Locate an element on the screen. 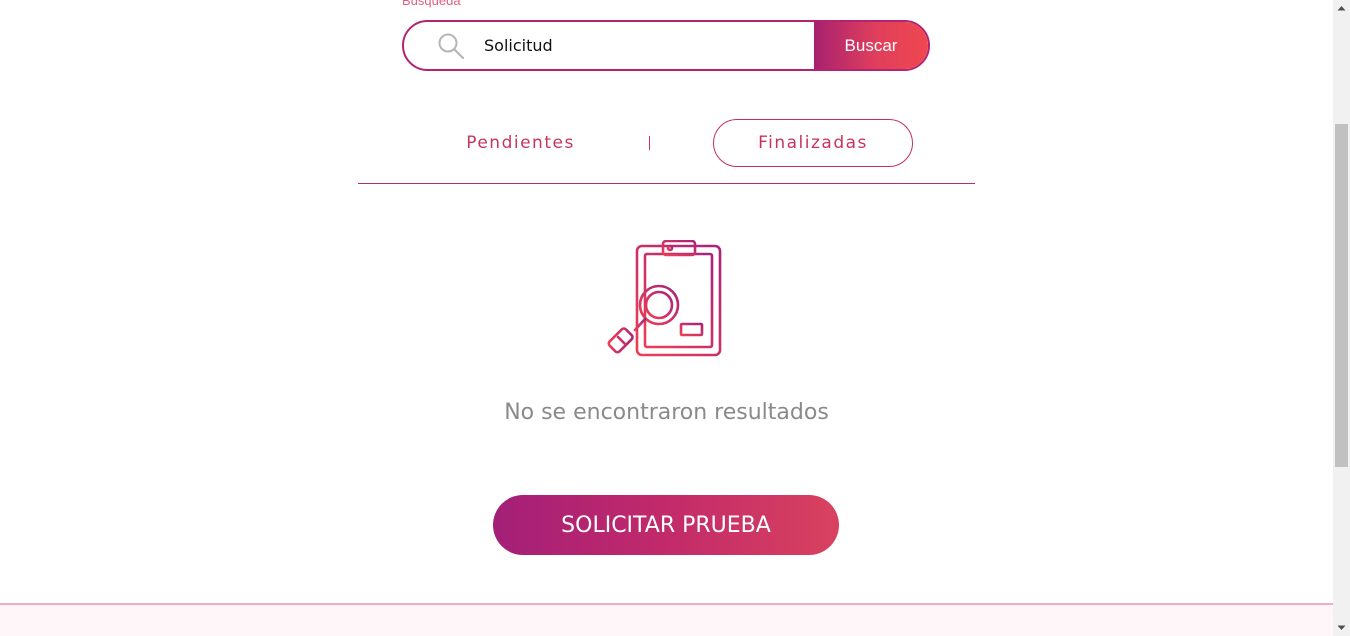 The image size is (1350, 636). tabs-underline is located at coordinates (666, 183).